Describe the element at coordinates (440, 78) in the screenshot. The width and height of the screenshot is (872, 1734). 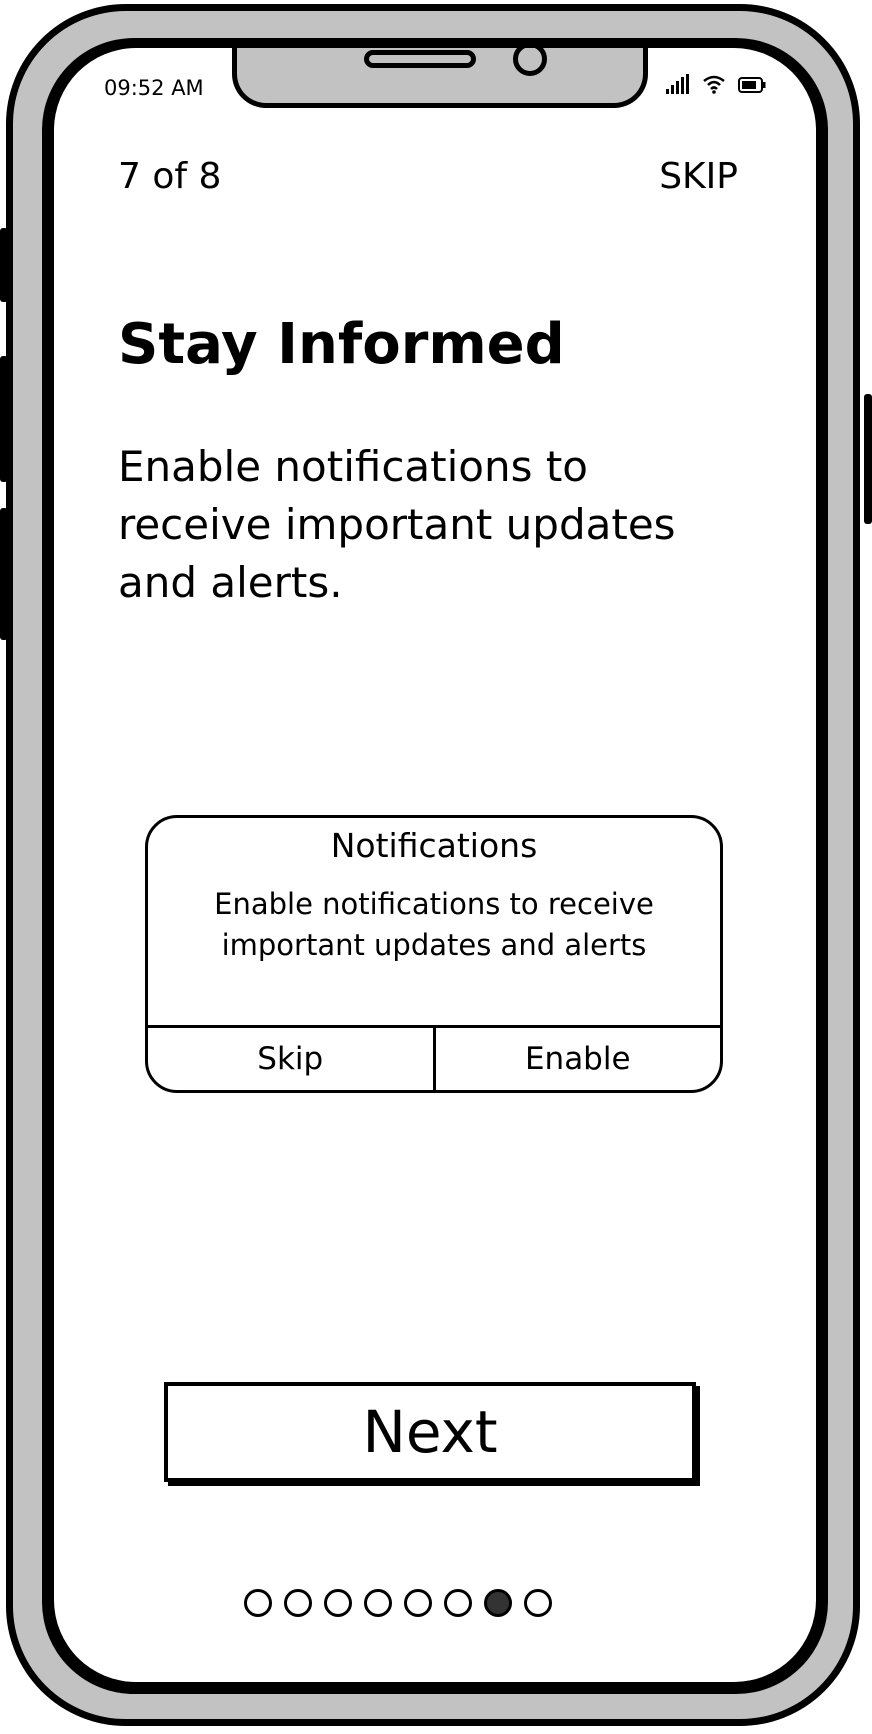
I see `notch` at that location.